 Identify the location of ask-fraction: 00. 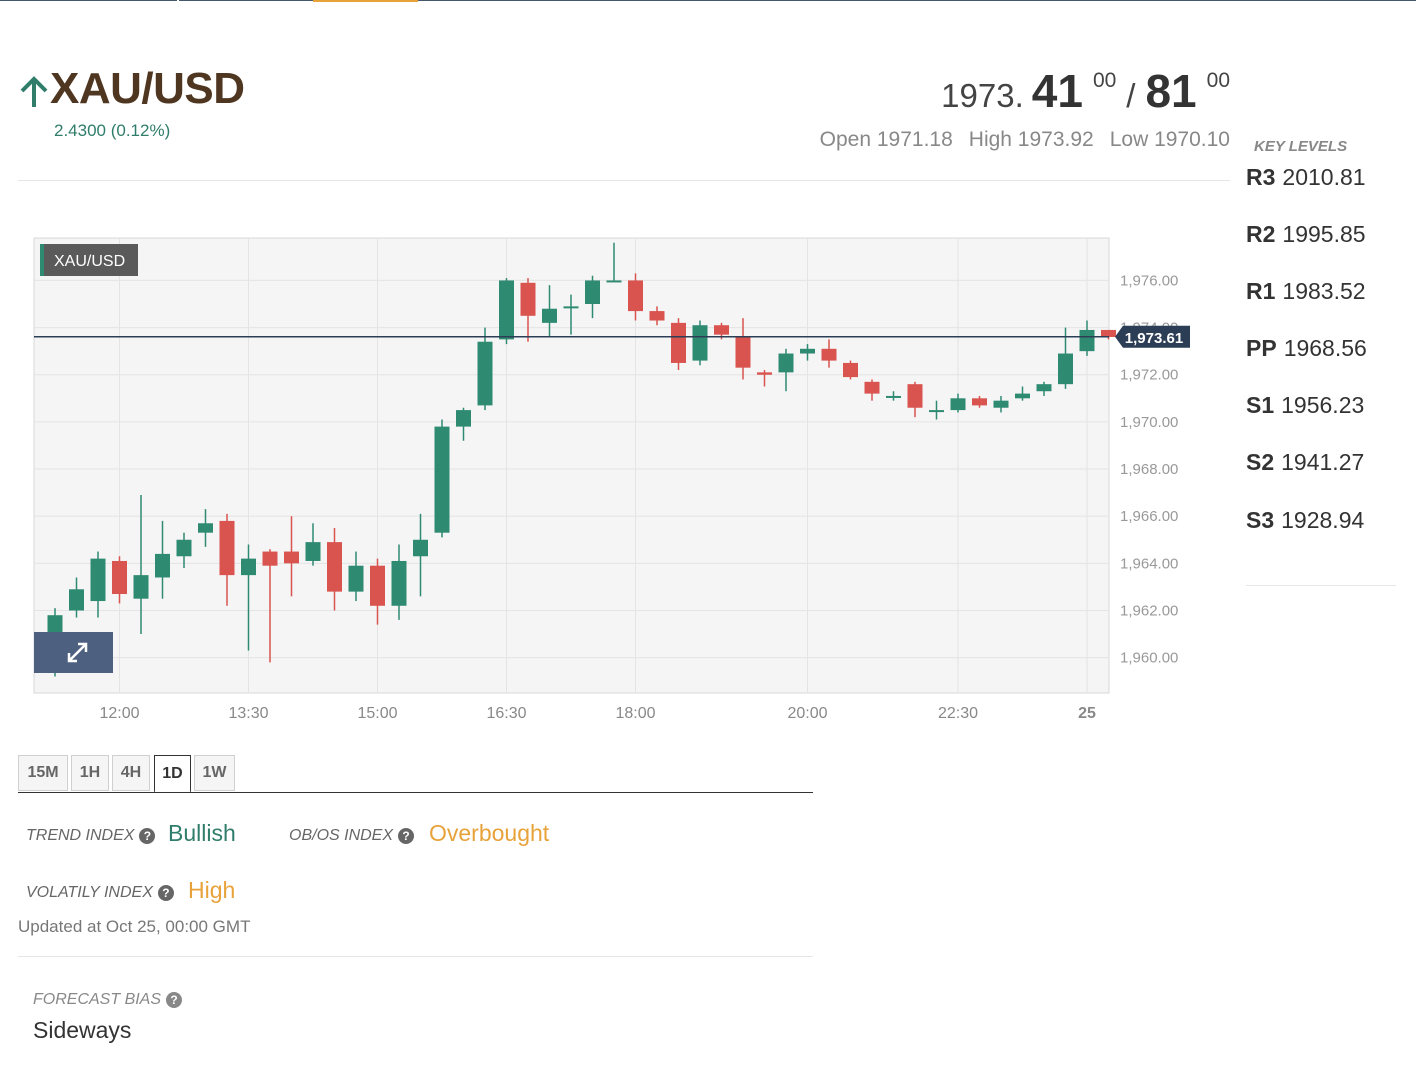
(1218, 80).